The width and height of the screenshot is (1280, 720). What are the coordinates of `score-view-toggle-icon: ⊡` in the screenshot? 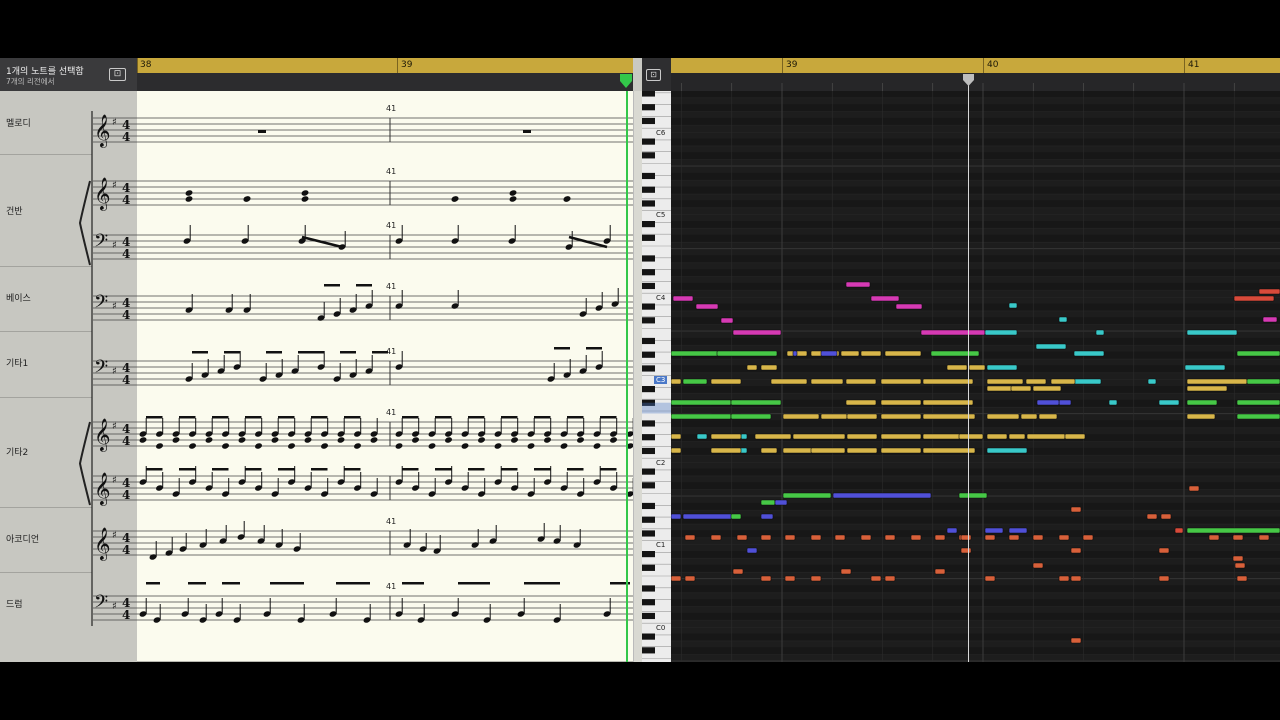 It's located at (117, 74).